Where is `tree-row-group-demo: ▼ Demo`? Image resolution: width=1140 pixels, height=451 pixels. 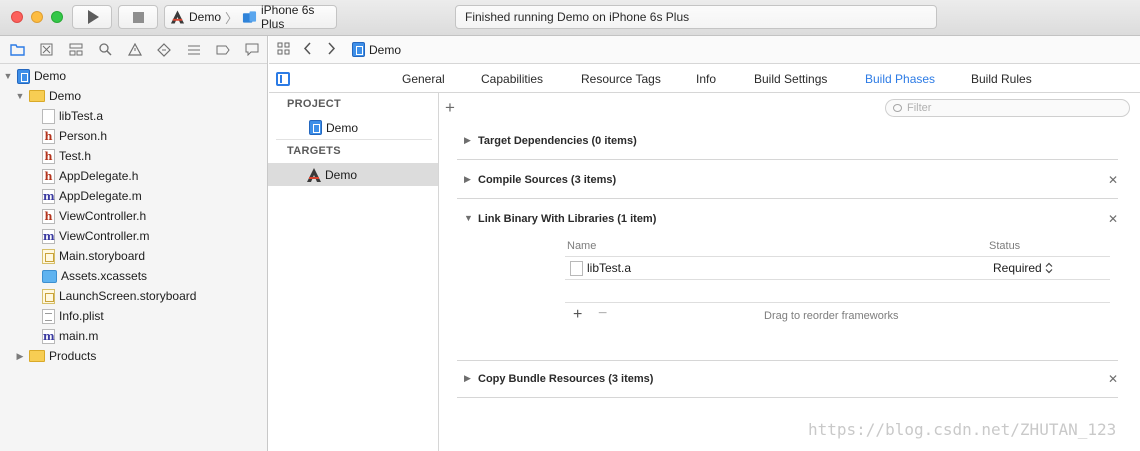 tree-row-group-demo: ▼ Demo is located at coordinates (133, 96).